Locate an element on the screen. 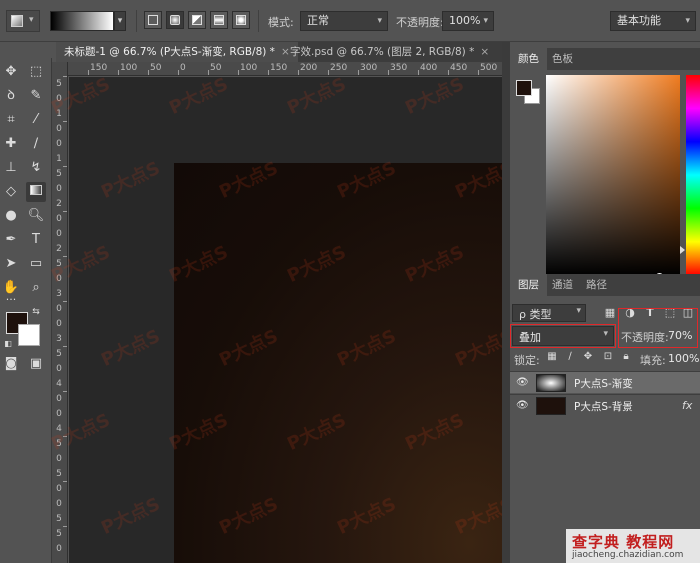 The height and width of the screenshot is (563, 700). fill-value: 100% is located at coordinates (683, 358).